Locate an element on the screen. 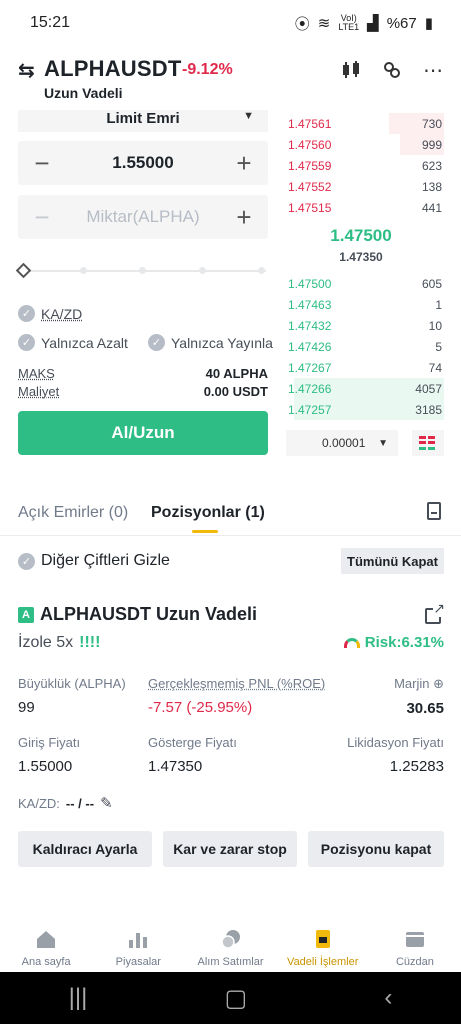  ask-row: 1.47552 138 is located at coordinates (365, 186).